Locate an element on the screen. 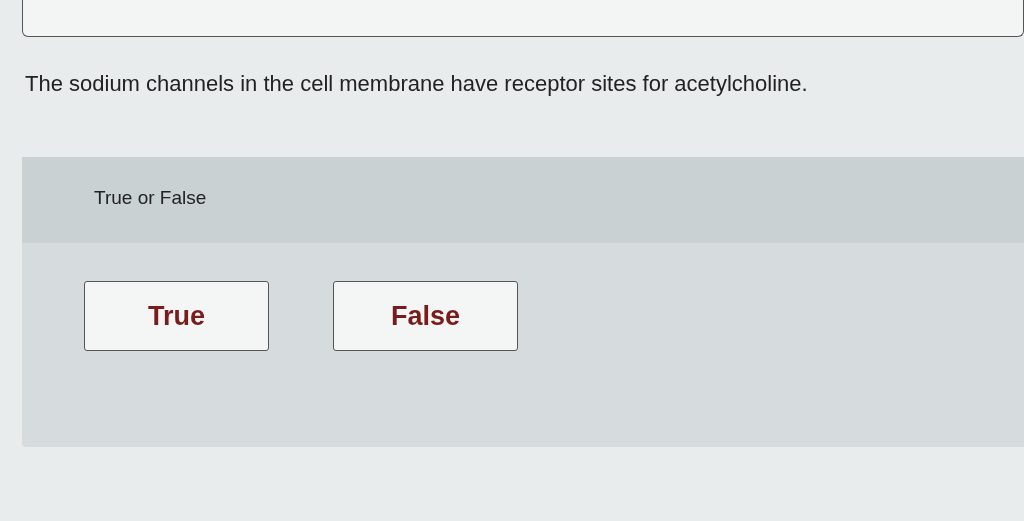  question-text: The sodium channels in the cell membrane have receptor sites for acetylcholine. is located at coordinates (417, 84).